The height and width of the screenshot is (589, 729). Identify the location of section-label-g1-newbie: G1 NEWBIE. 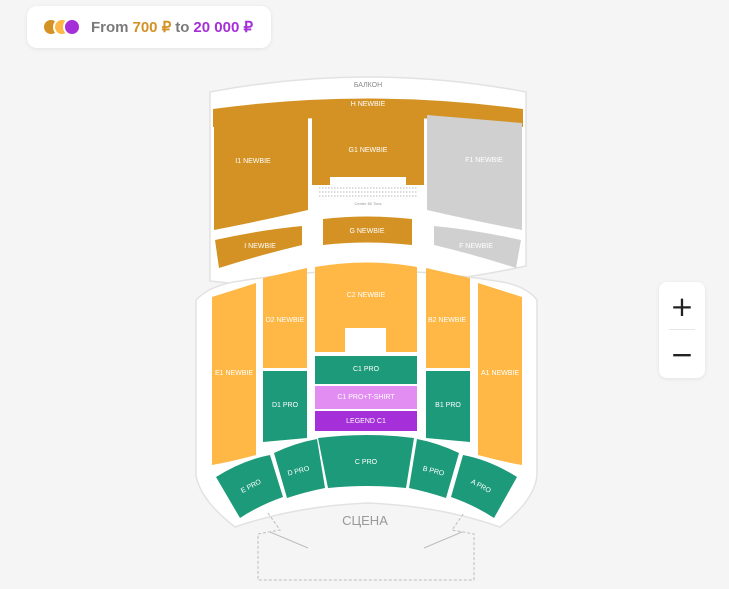
(368, 150).